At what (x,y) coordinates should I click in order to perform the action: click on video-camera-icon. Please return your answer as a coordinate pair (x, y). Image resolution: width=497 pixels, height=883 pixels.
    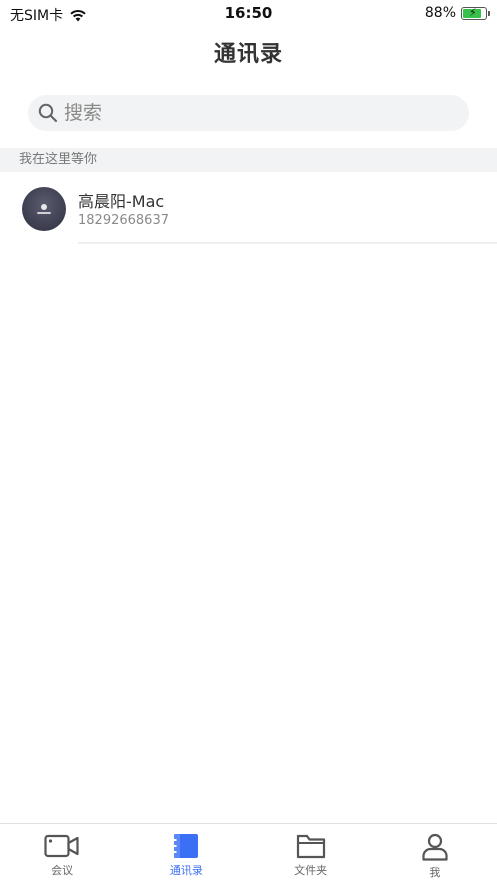
    Looking at the image, I should click on (61, 846).